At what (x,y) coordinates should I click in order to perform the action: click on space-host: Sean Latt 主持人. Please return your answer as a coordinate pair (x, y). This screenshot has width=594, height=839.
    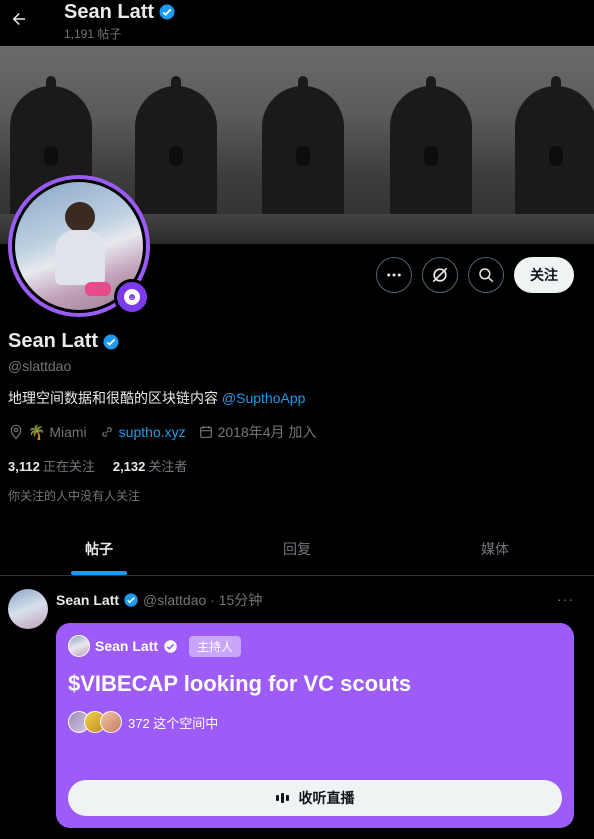
    Looking at the image, I should click on (155, 646).